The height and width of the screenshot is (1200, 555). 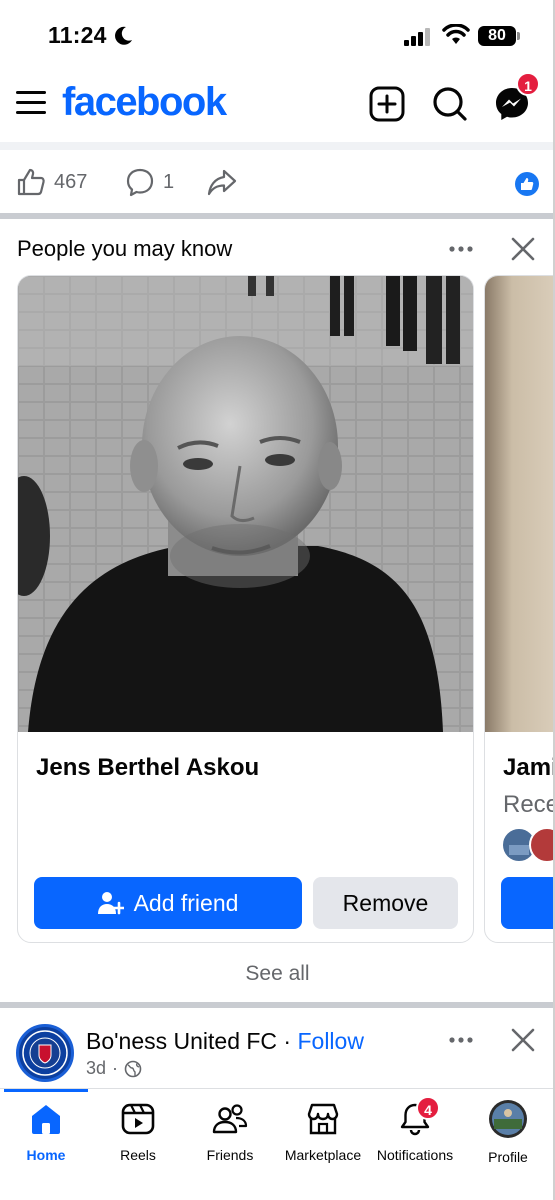 I want to click on close-icon, so click(x=523, y=249).